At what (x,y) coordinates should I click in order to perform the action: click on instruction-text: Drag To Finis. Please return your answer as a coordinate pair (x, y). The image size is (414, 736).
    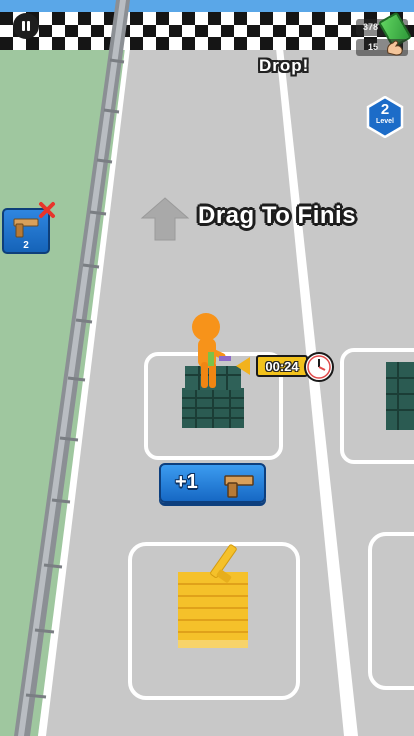
    Looking at the image, I should click on (277, 215).